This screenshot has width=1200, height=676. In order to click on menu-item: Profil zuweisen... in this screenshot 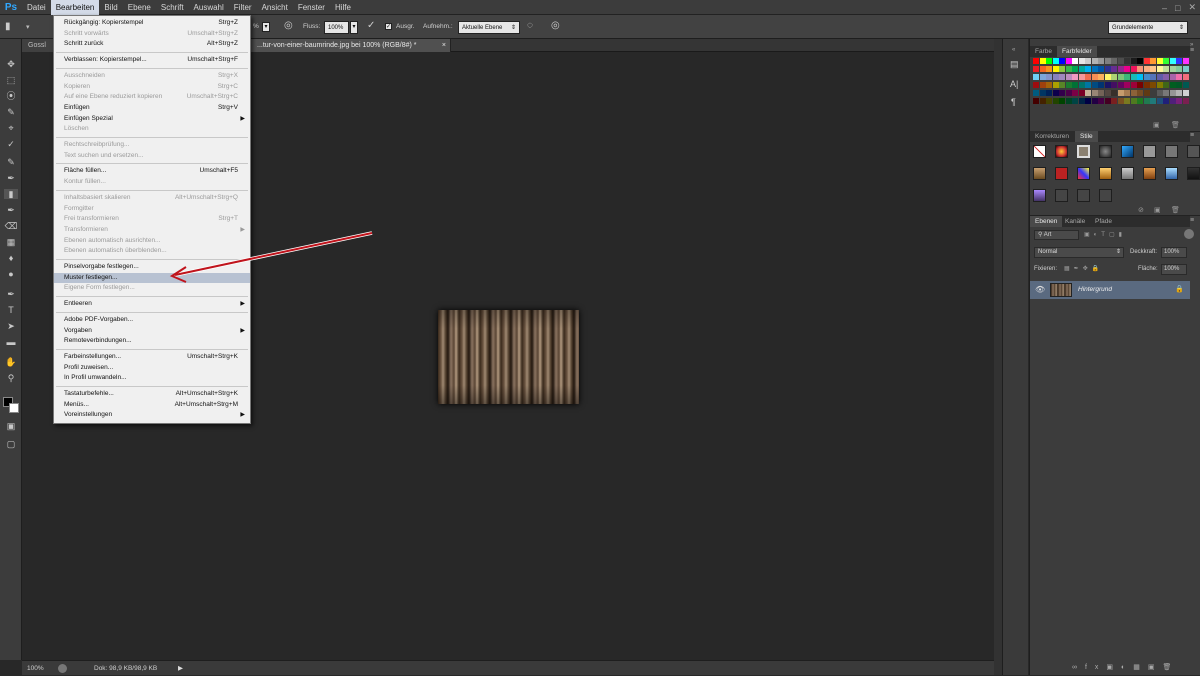, I will do `click(152, 368)`.